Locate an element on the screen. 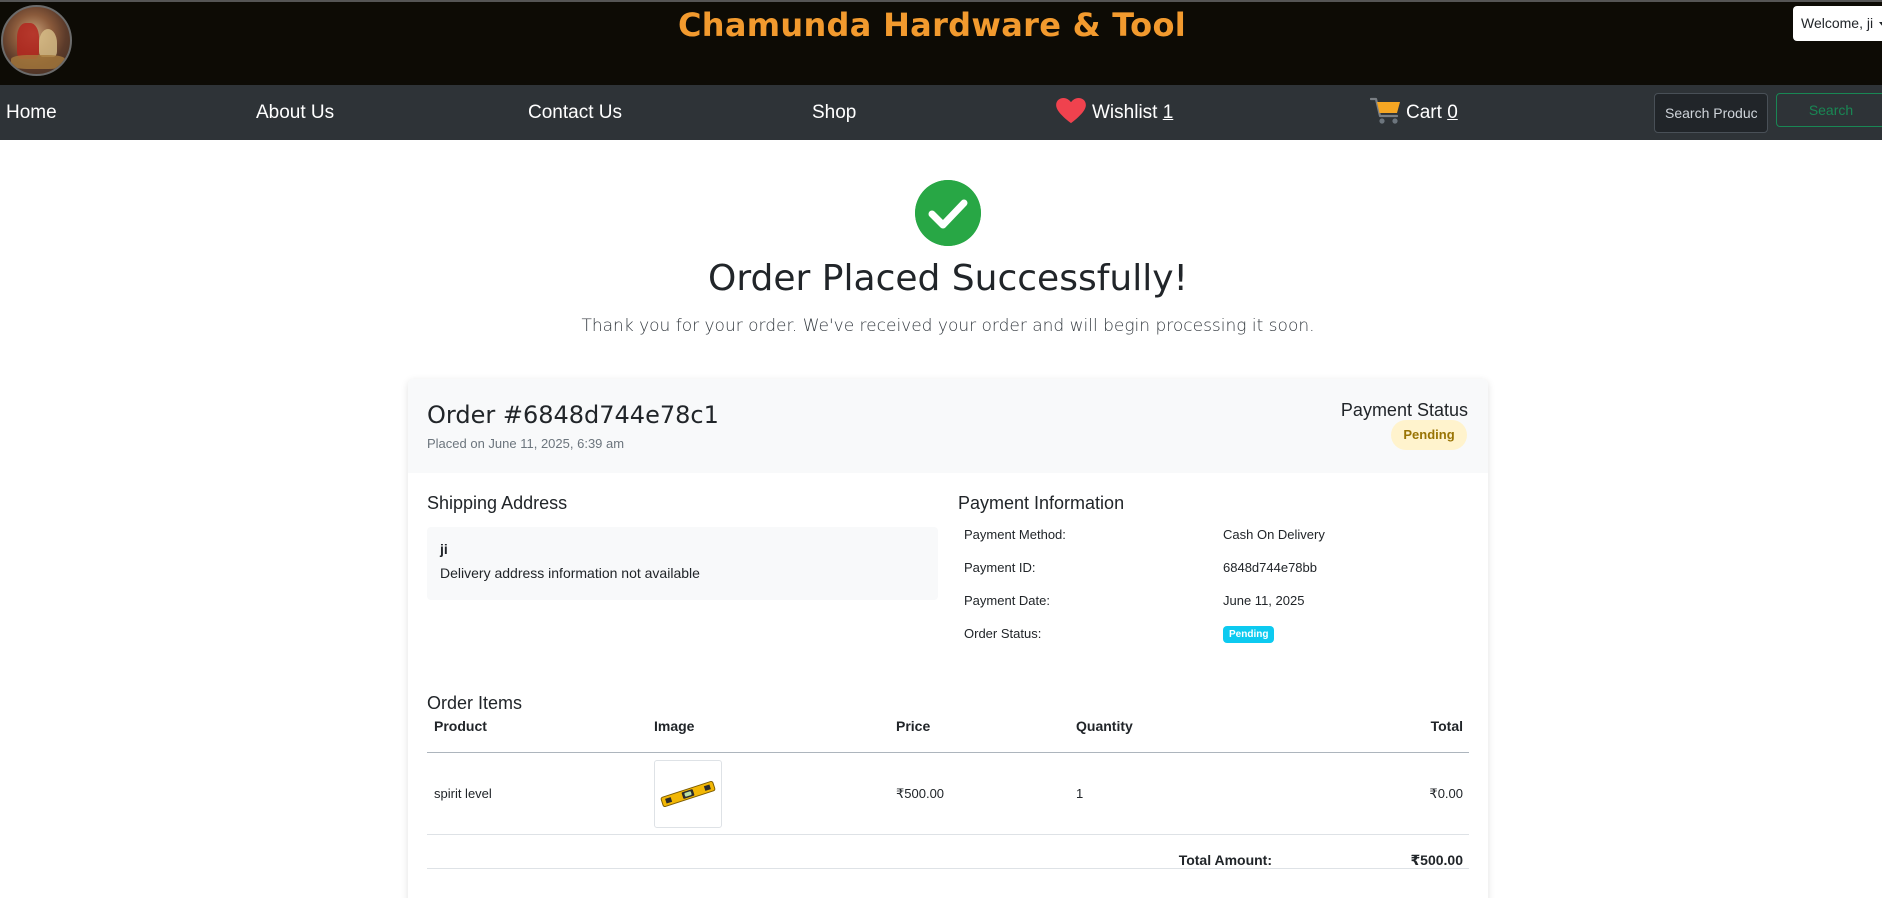  welcome-label: Welcome, ji is located at coordinates (1837, 23).